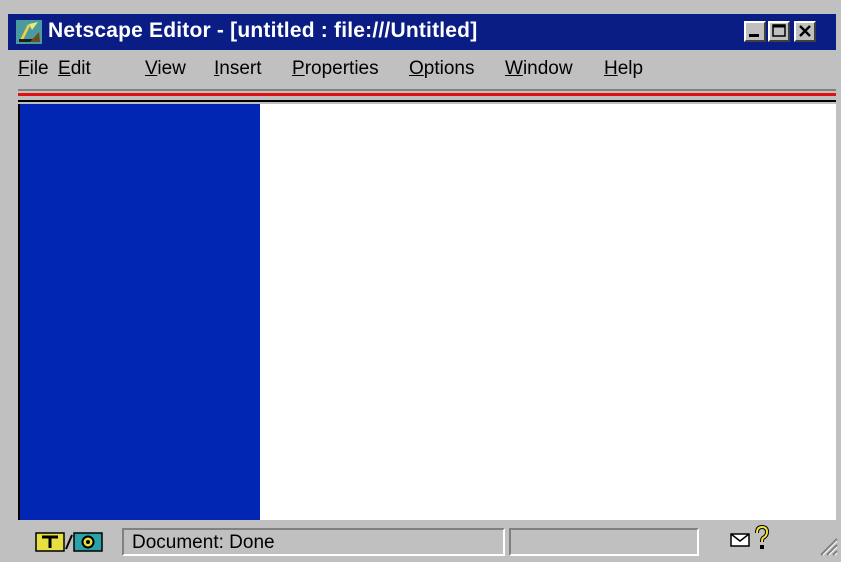 This screenshot has width=841, height=562. I want to click on toolbar-separator, so click(427, 90).